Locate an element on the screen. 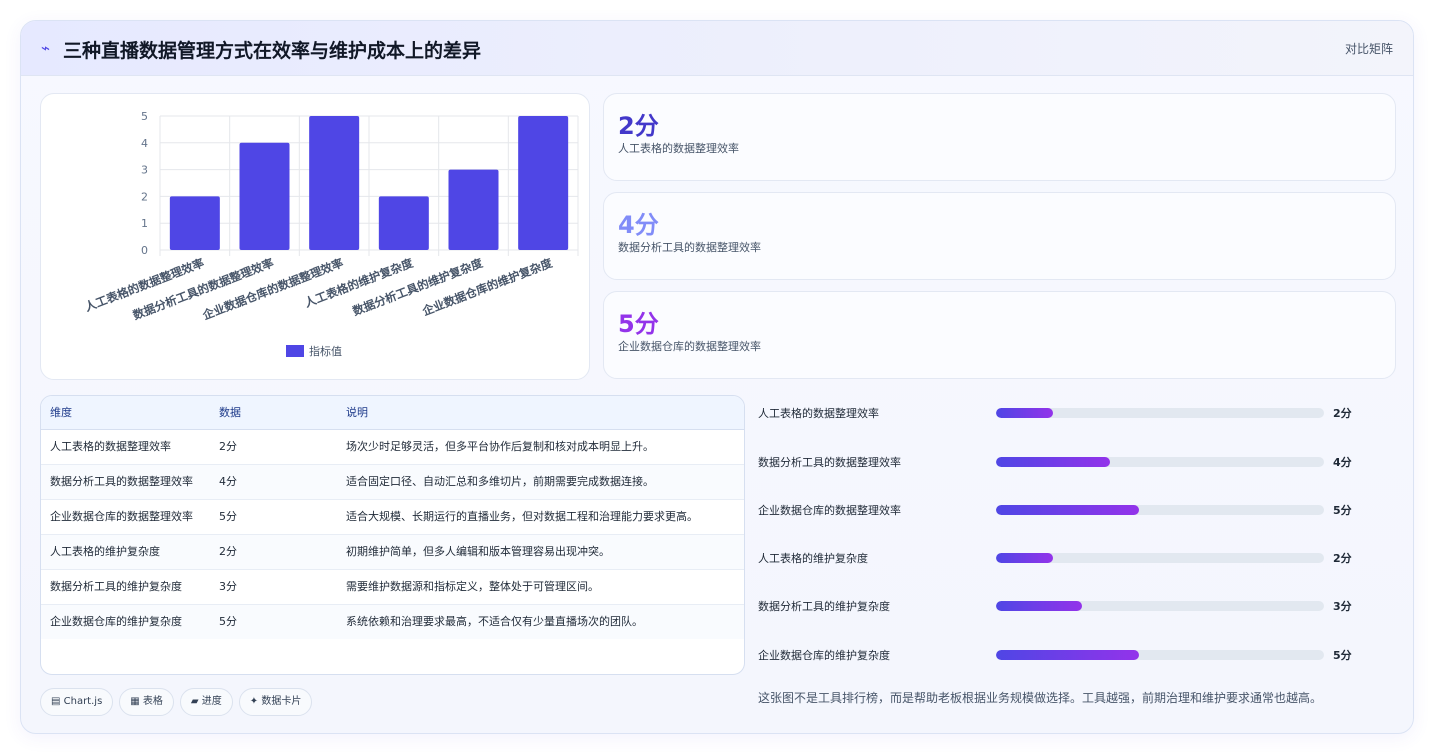  y-tick-label: 4 is located at coordinates (144, 143).